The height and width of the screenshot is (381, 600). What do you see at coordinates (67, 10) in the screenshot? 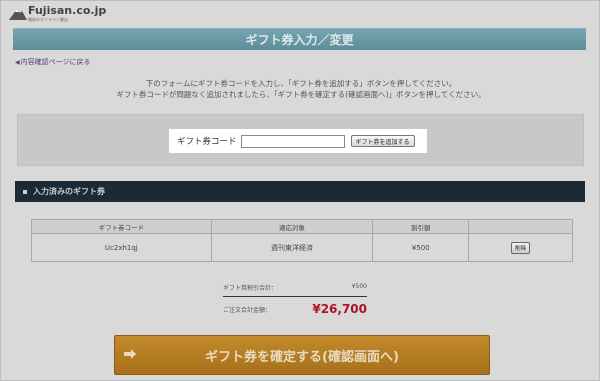
I see `logo-text: Fujisan.co.jp` at bounding box center [67, 10].